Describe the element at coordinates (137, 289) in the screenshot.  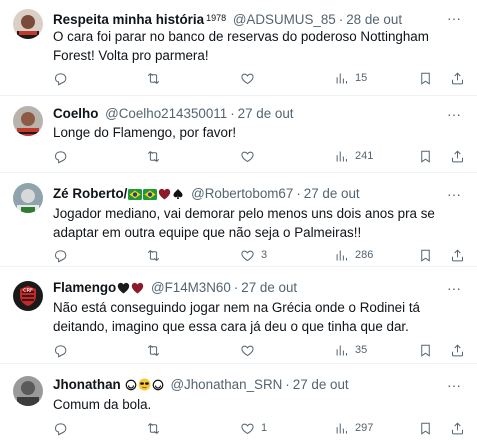
I see `red-heart-icon` at that location.